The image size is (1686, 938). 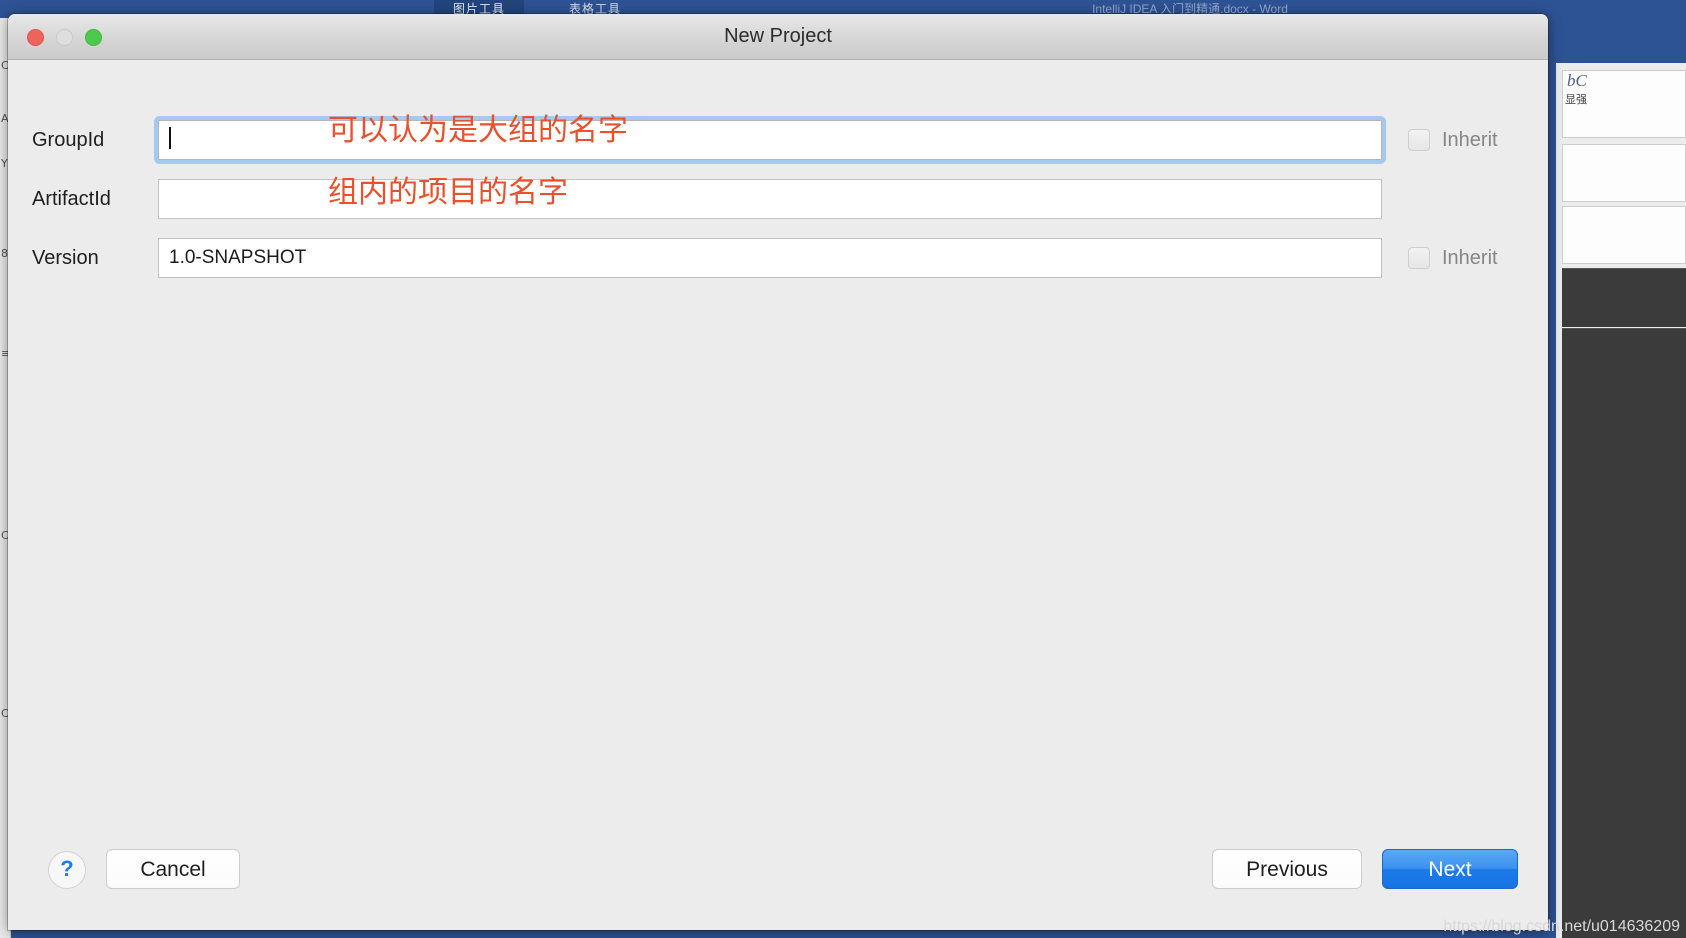 I want to click on word-right-panel: bC 显强, so click(x=1621, y=478).